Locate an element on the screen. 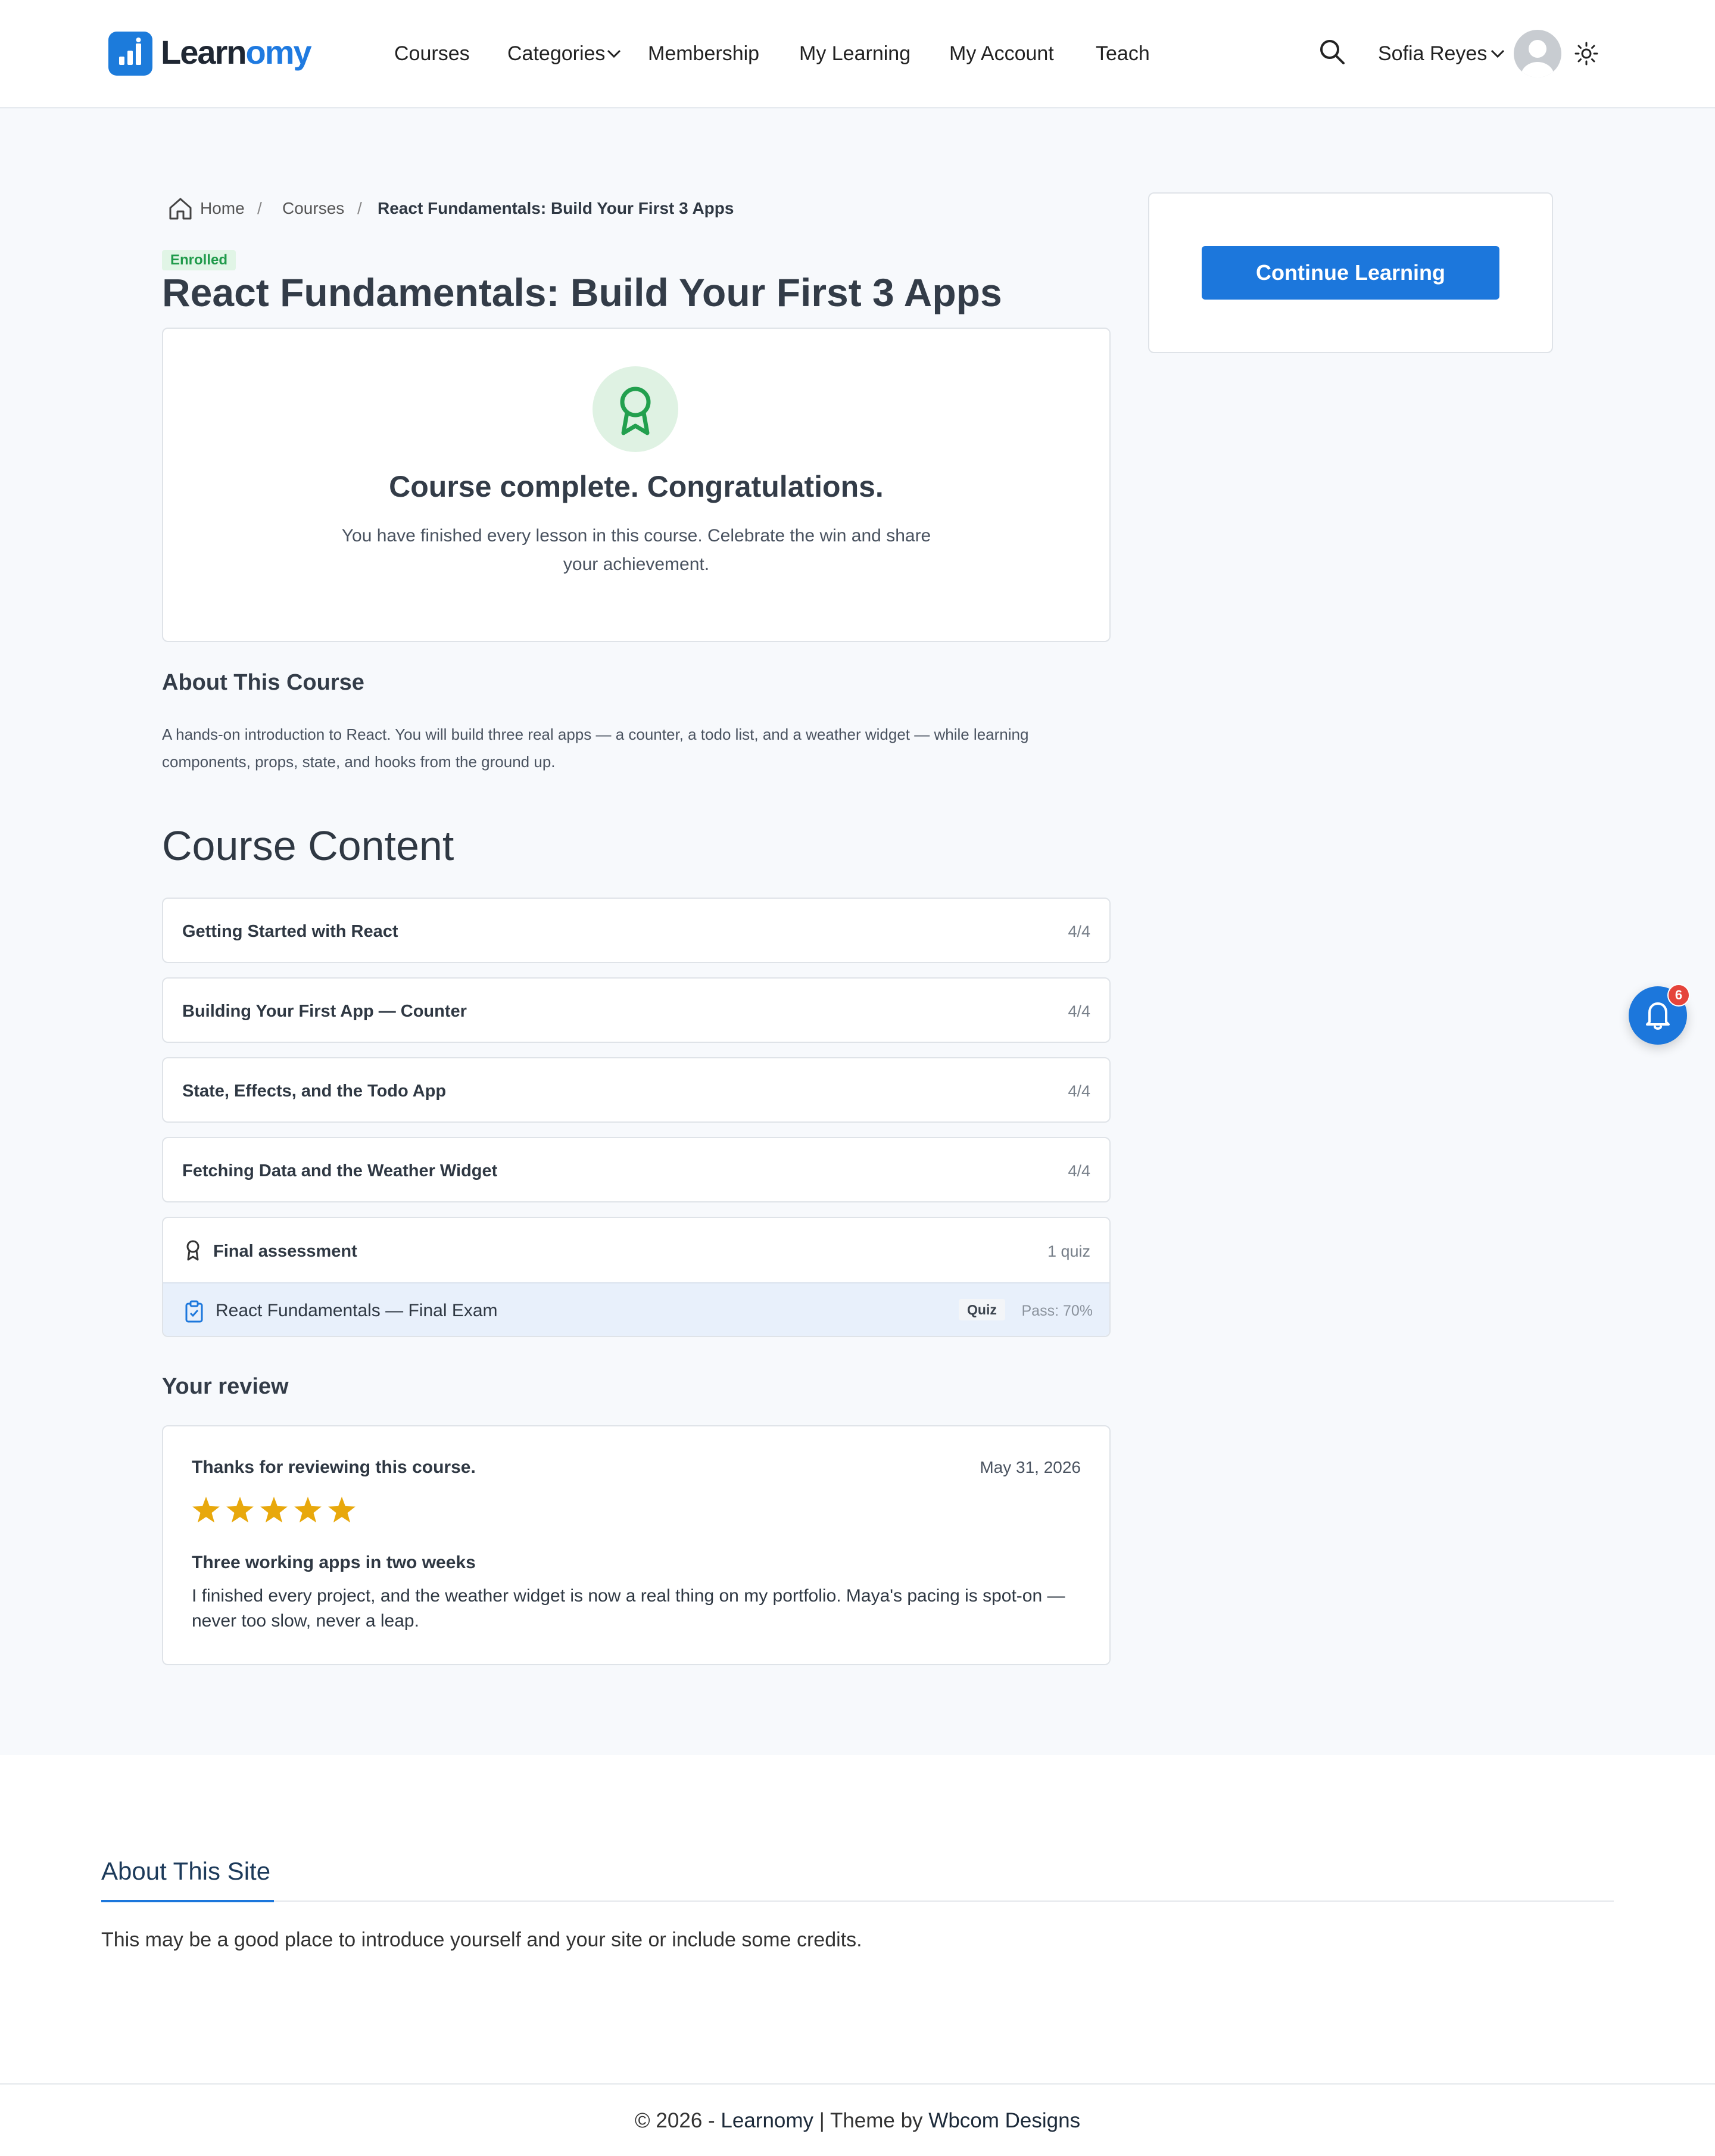 The image size is (1715, 2156). sun-icon is located at coordinates (1586, 54).